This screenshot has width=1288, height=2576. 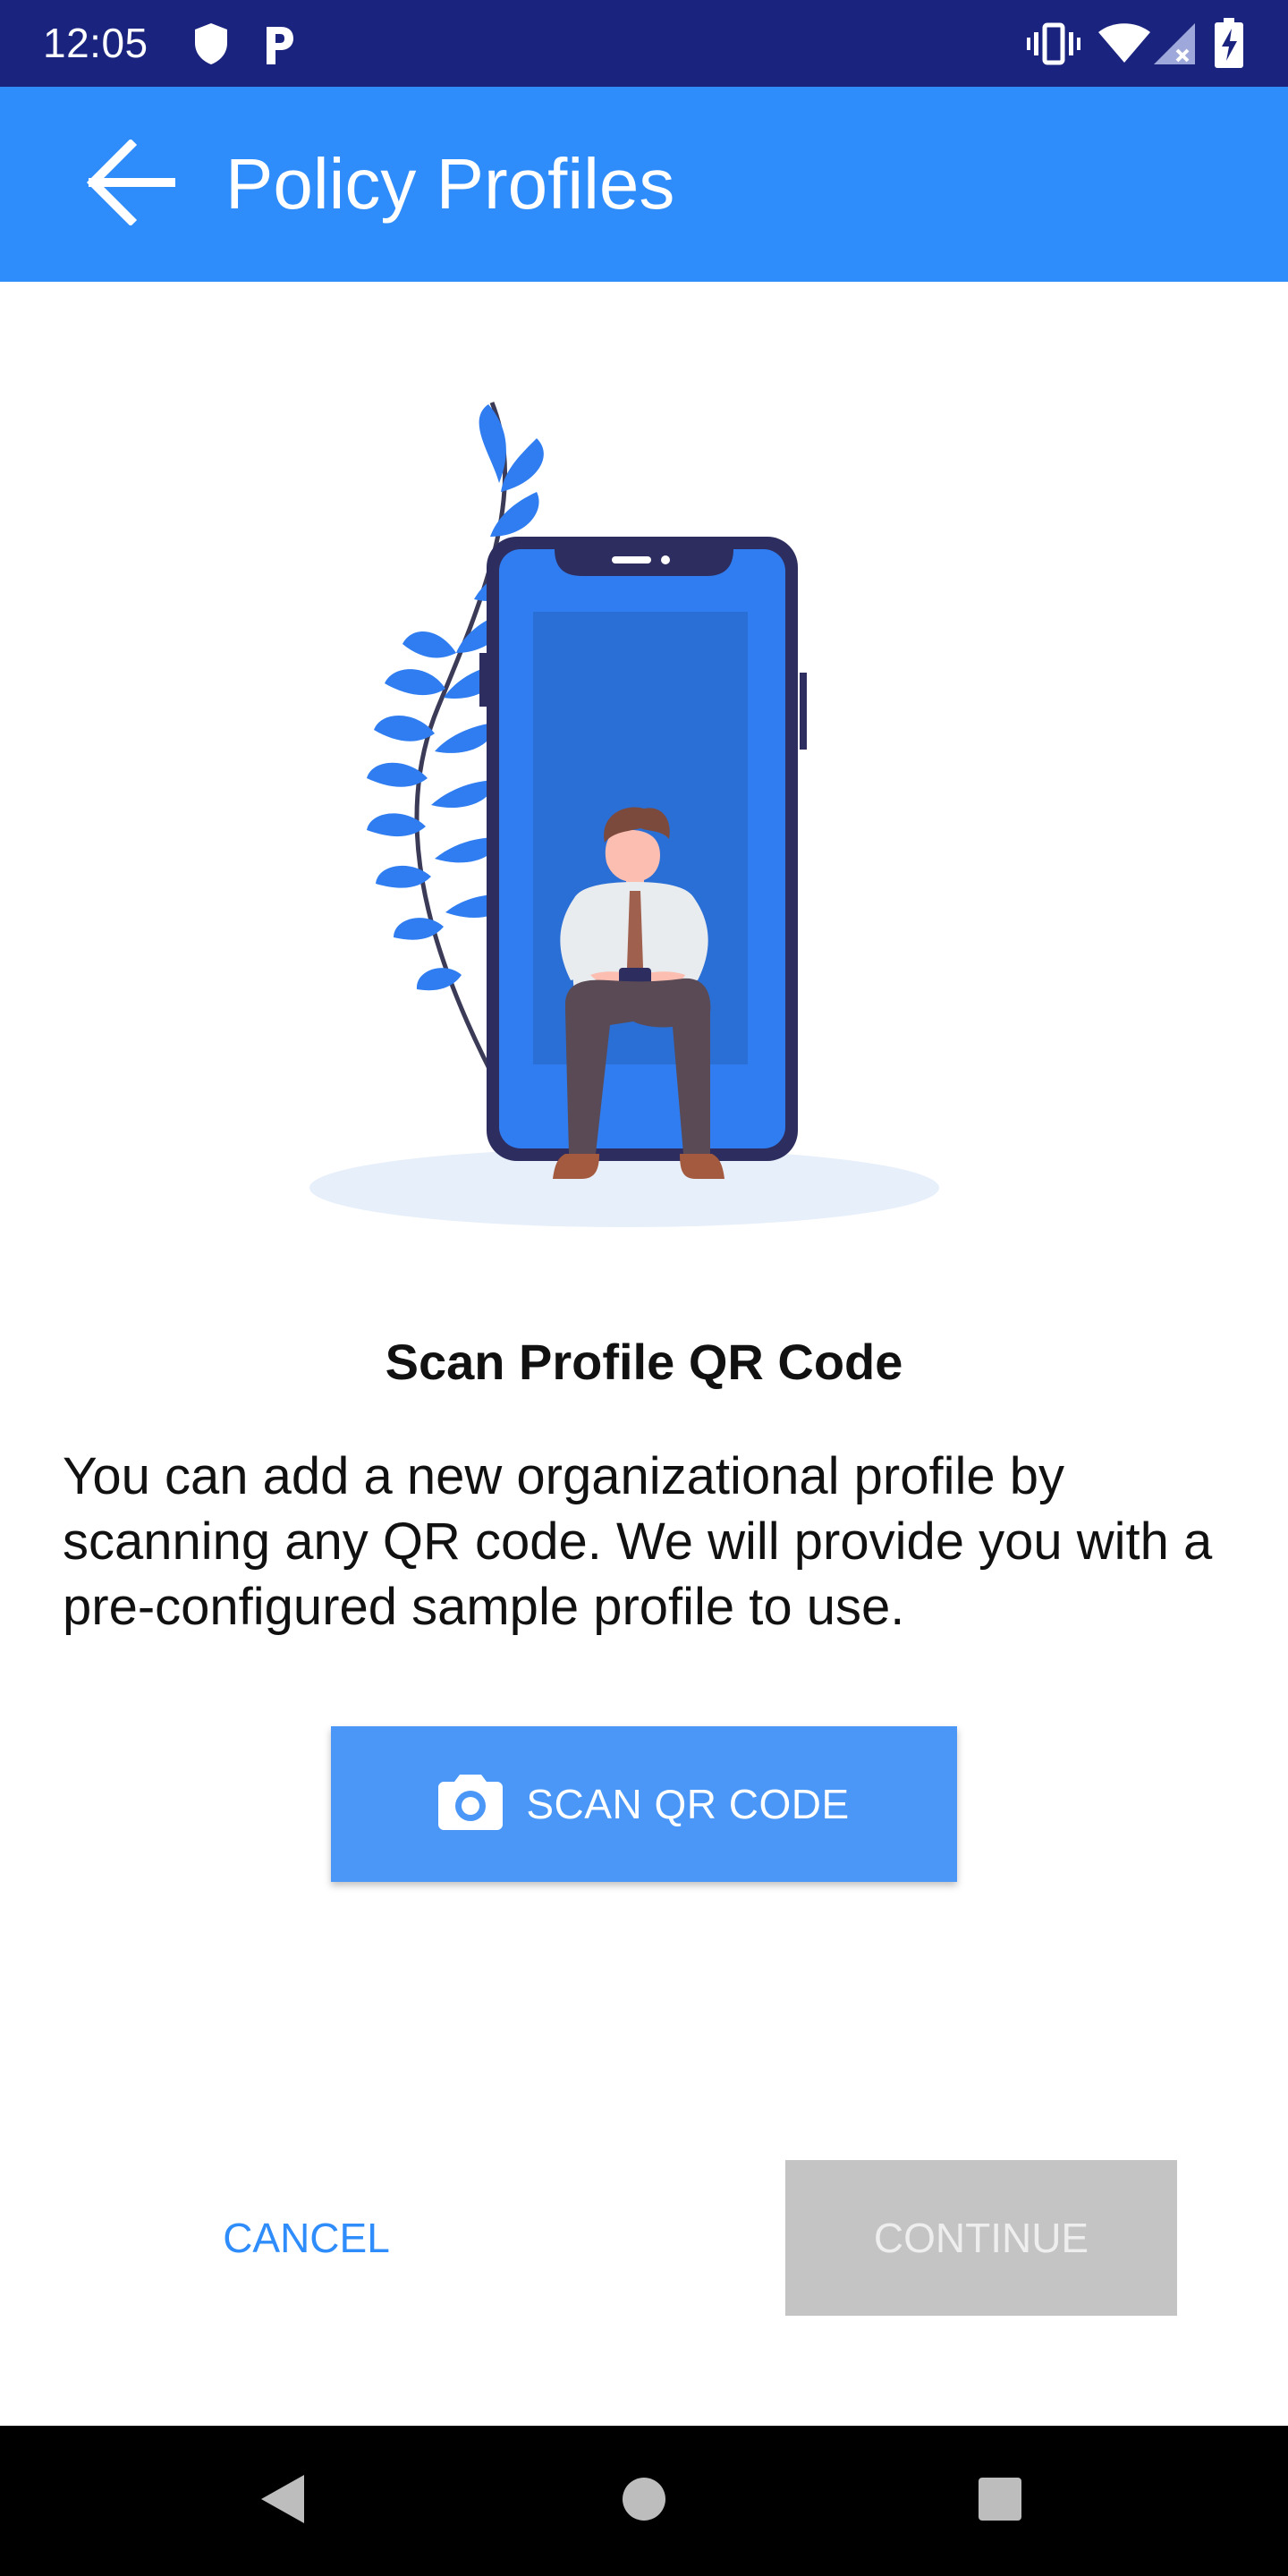 What do you see at coordinates (981, 2238) in the screenshot?
I see `continue-button: CONTINUE` at bounding box center [981, 2238].